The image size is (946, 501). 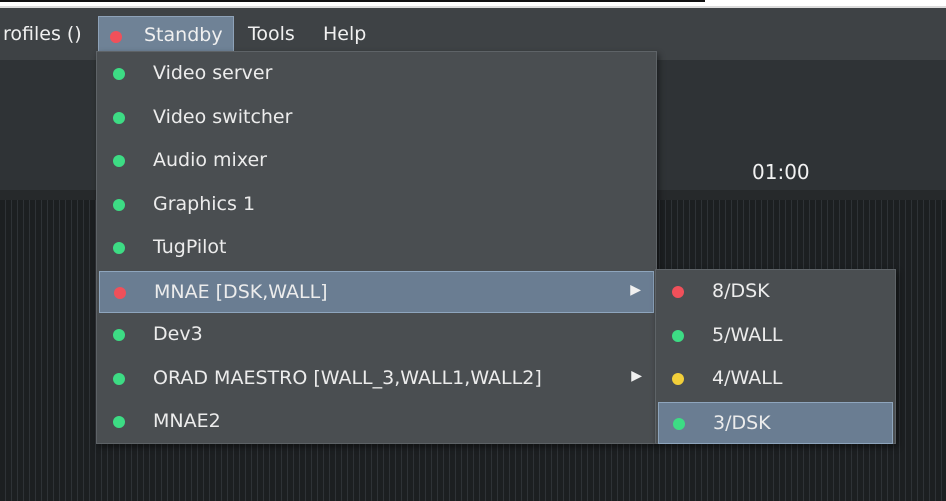 What do you see at coordinates (747, 378) in the screenshot?
I see `mnae-item-label: 4/WALL` at bounding box center [747, 378].